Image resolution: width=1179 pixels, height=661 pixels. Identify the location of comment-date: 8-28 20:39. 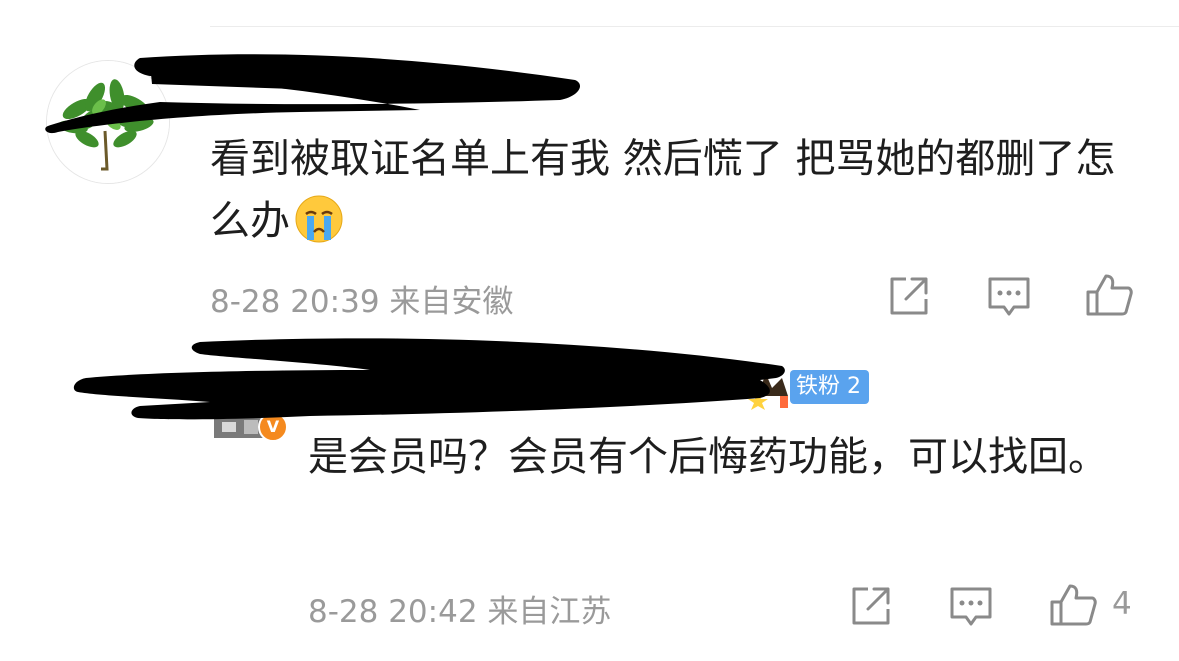
(295, 302).